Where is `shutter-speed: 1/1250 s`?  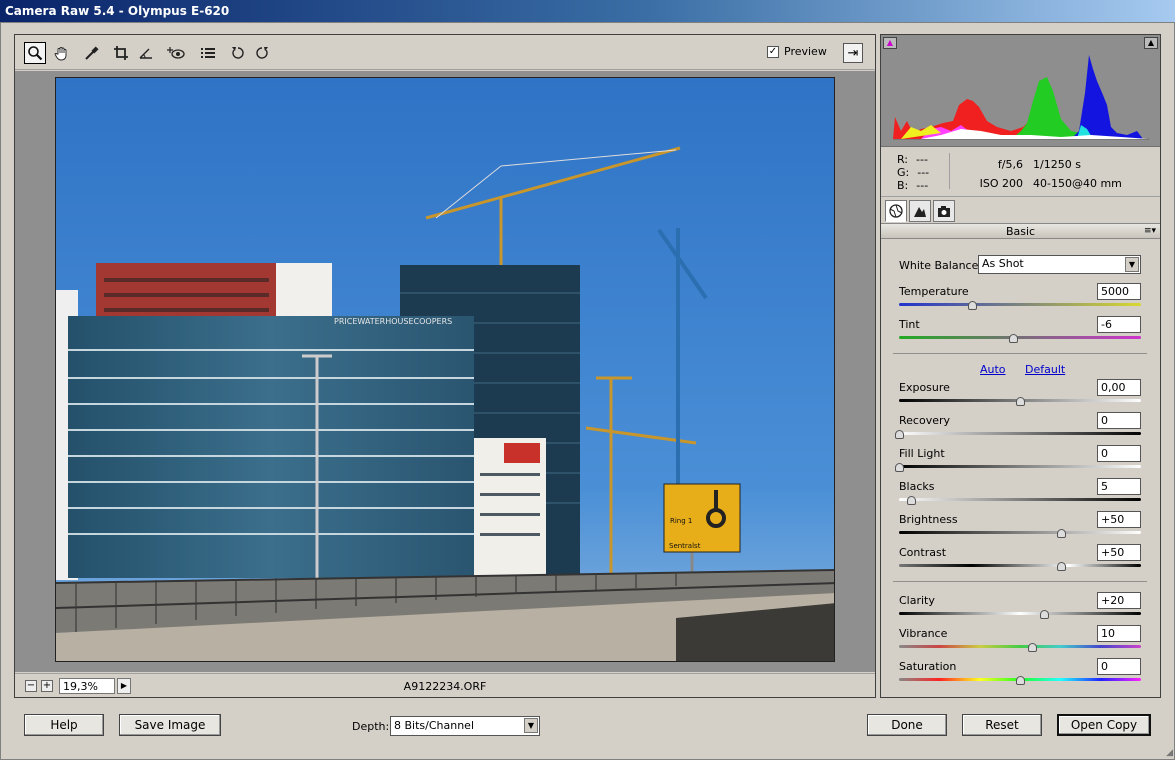
shutter-speed: 1/1250 s is located at coordinates (1057, 164).